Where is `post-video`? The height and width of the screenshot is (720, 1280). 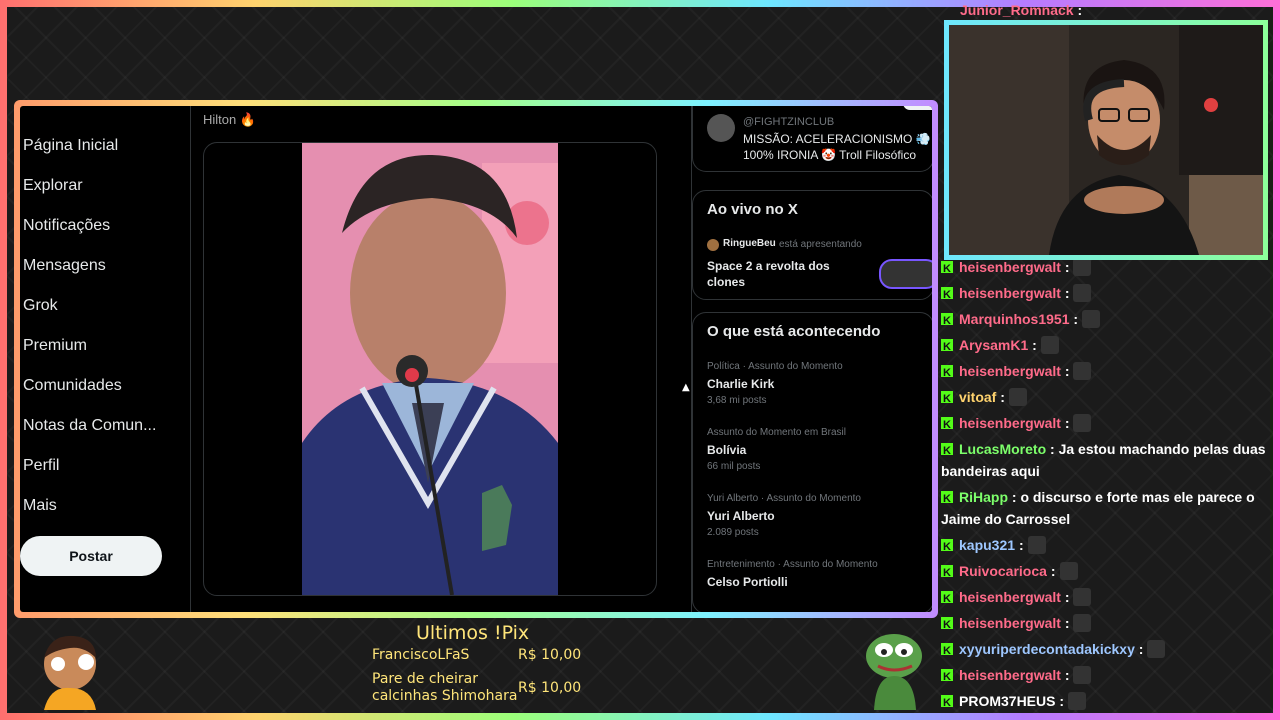
post-video is located at coordinates (430, 369).